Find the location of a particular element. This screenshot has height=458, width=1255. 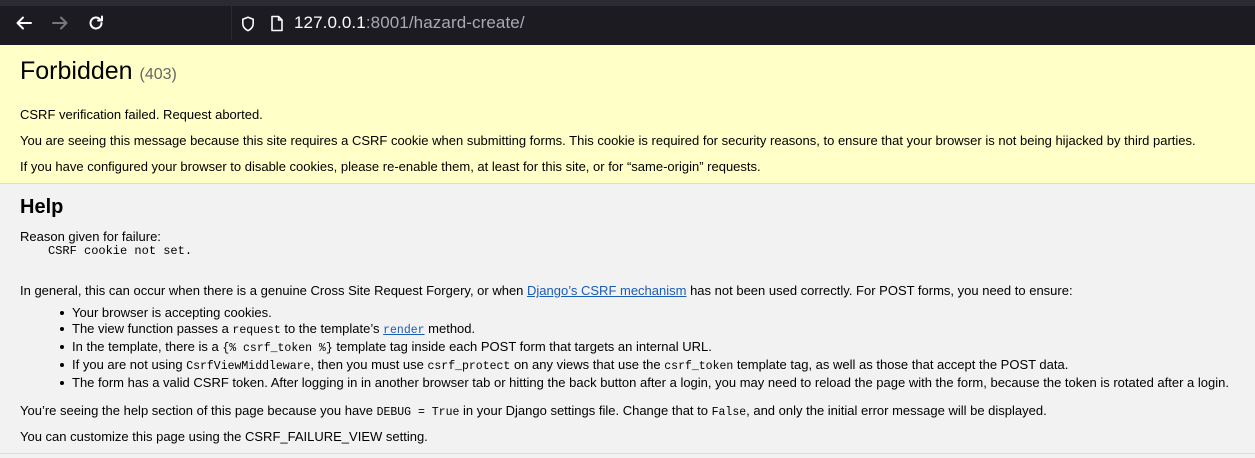

code-snippet: CsrfViewMiddleware is located at coordinates (248, 366).